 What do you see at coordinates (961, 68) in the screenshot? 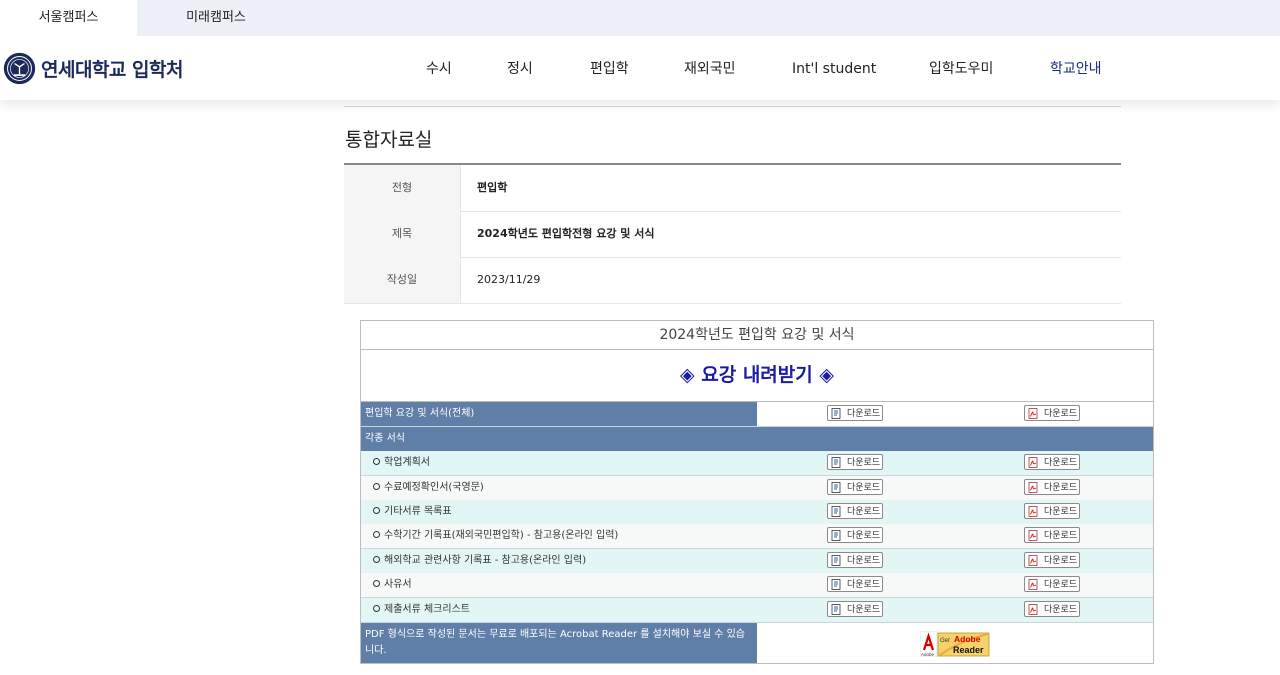
I see `nav-admission-helper: 입학도우미` at bounding box center [961, 68].